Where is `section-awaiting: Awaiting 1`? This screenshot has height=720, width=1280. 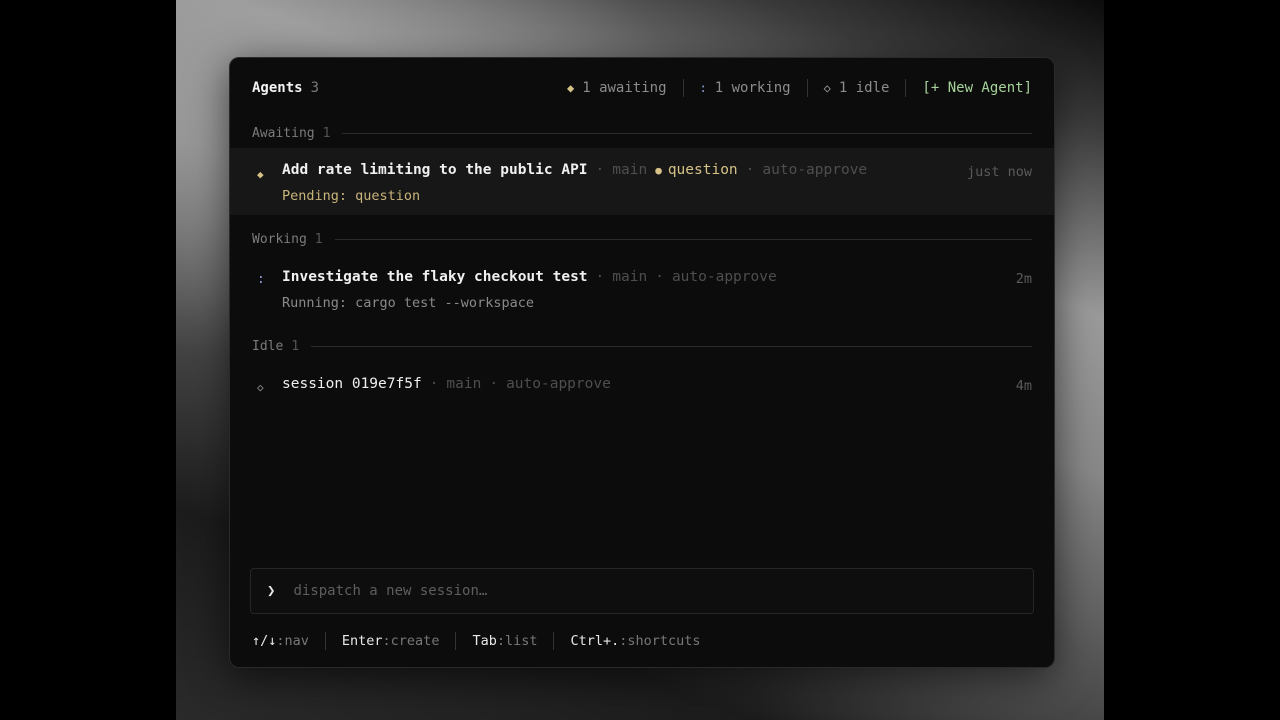
section-awaiting: Awaiting 1 is located at coordinates (642, 133).